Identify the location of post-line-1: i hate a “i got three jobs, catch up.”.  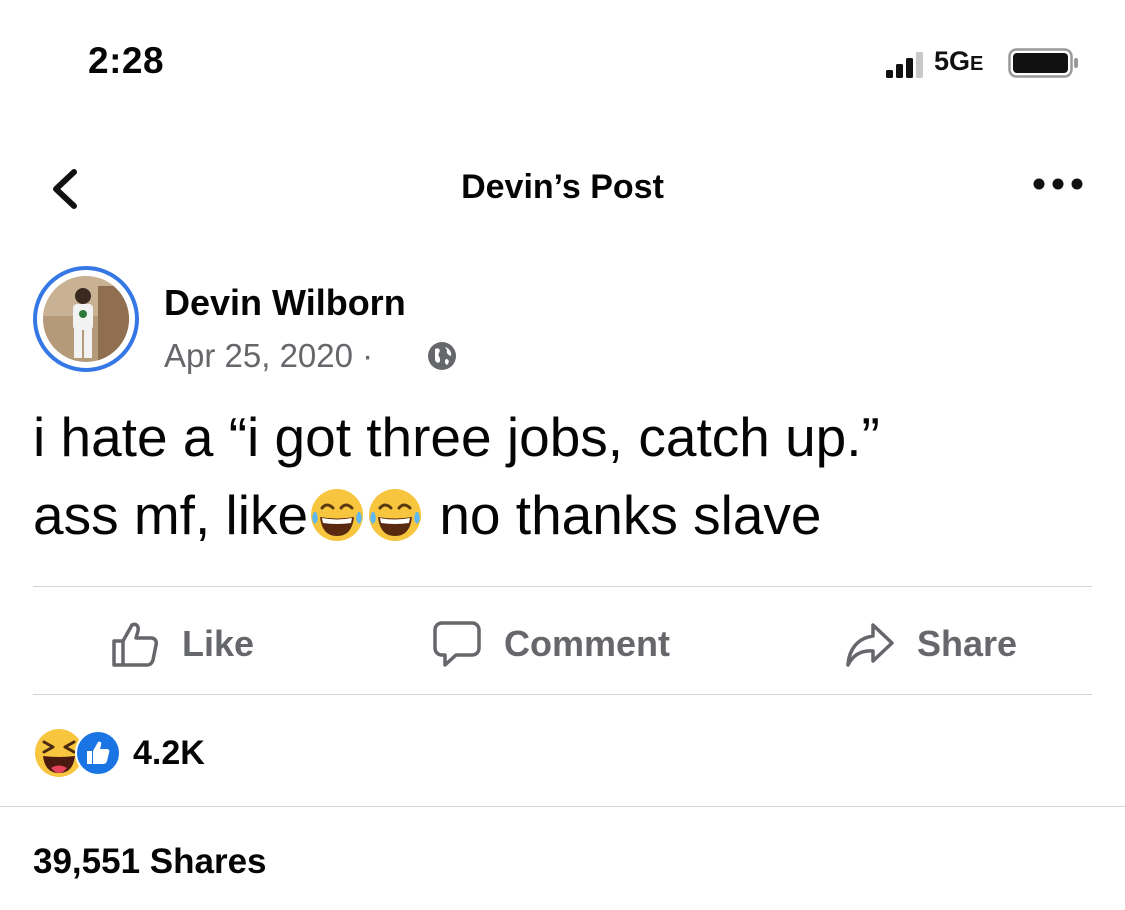
(456, 437).